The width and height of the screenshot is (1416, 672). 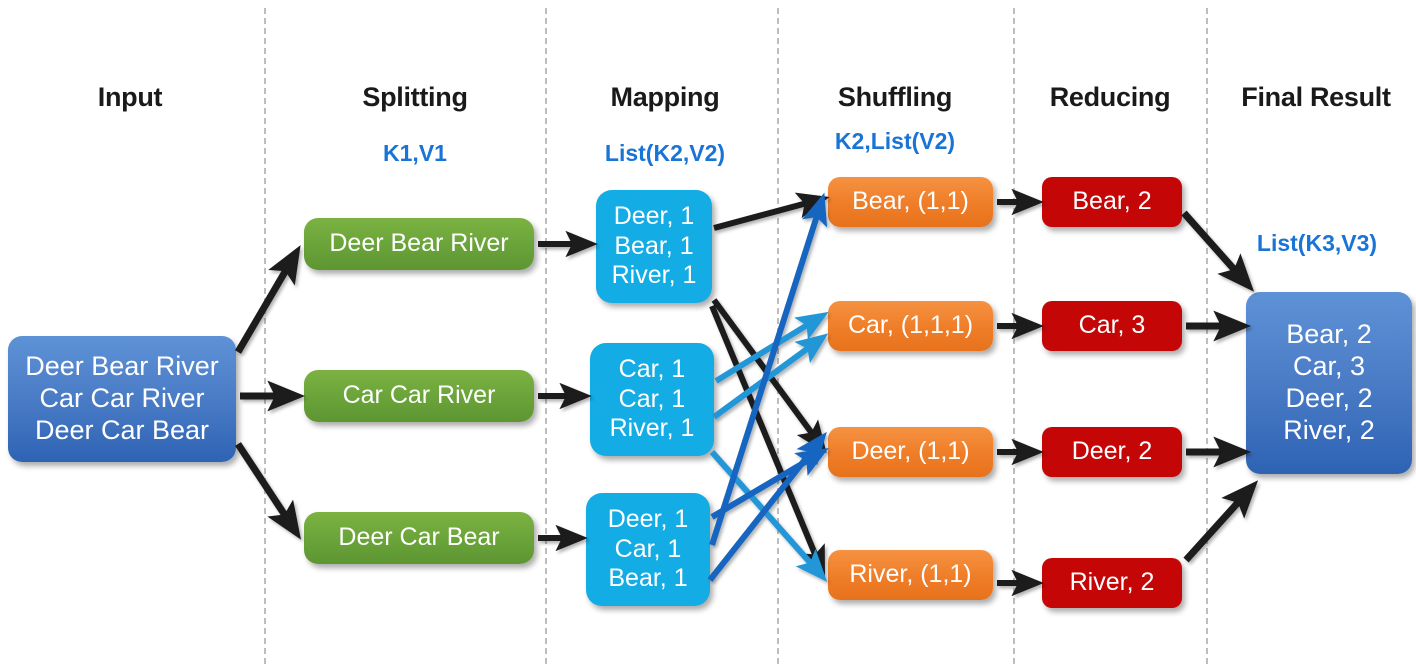 What do you see at coordinates (130, 97) in the screenshot?
I see `phase-title-input: Input` at bounding box center [130, 97].